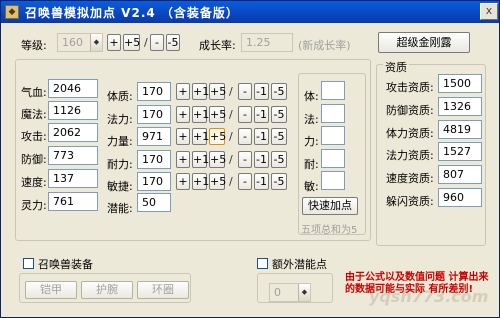  I want to click on equipment-checkbox, so click(28, 263).